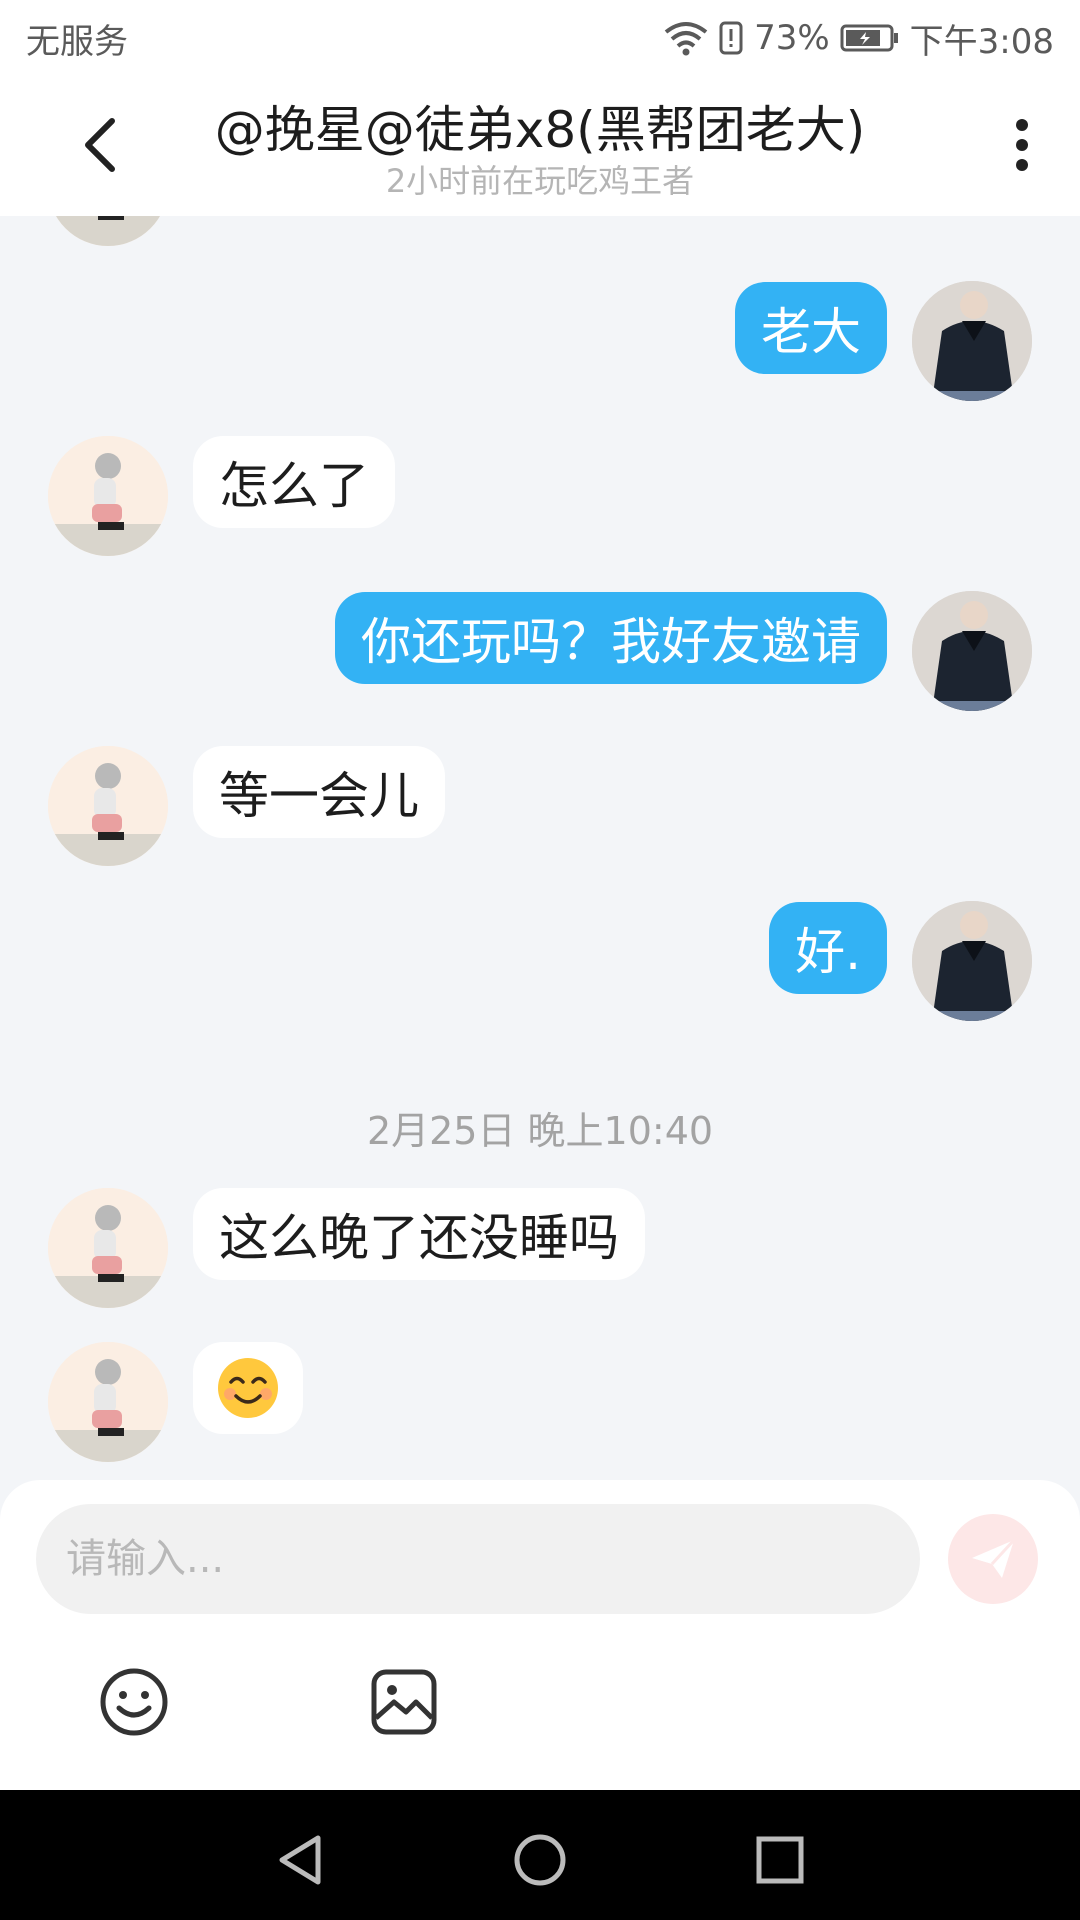 The width and height of the screenshot is (1080, 1920). What do you see at coordinates (792, 38) in the screenshot?
I see `battery-percent: 73%` at bounding box center [792, 38].